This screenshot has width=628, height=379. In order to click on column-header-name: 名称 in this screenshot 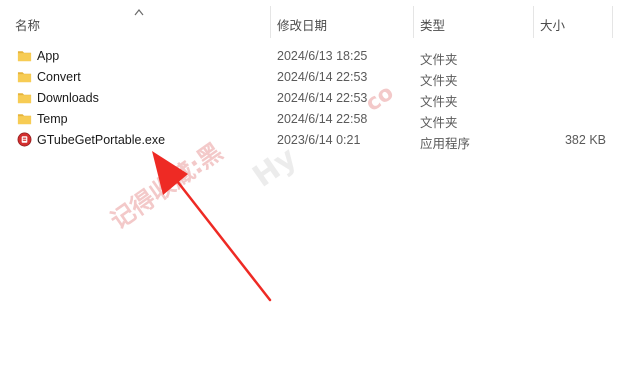, I will do `click(27, 22)`.